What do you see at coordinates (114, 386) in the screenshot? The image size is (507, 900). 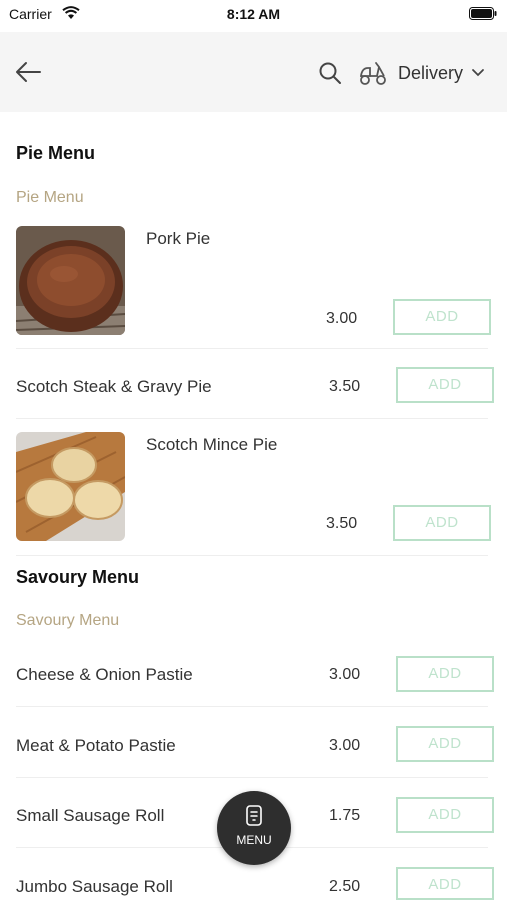 I see `item-name-scotch-steak-gravy-pie: Scotch Steak & Gravy Pie` at bounding box center [114, 386].